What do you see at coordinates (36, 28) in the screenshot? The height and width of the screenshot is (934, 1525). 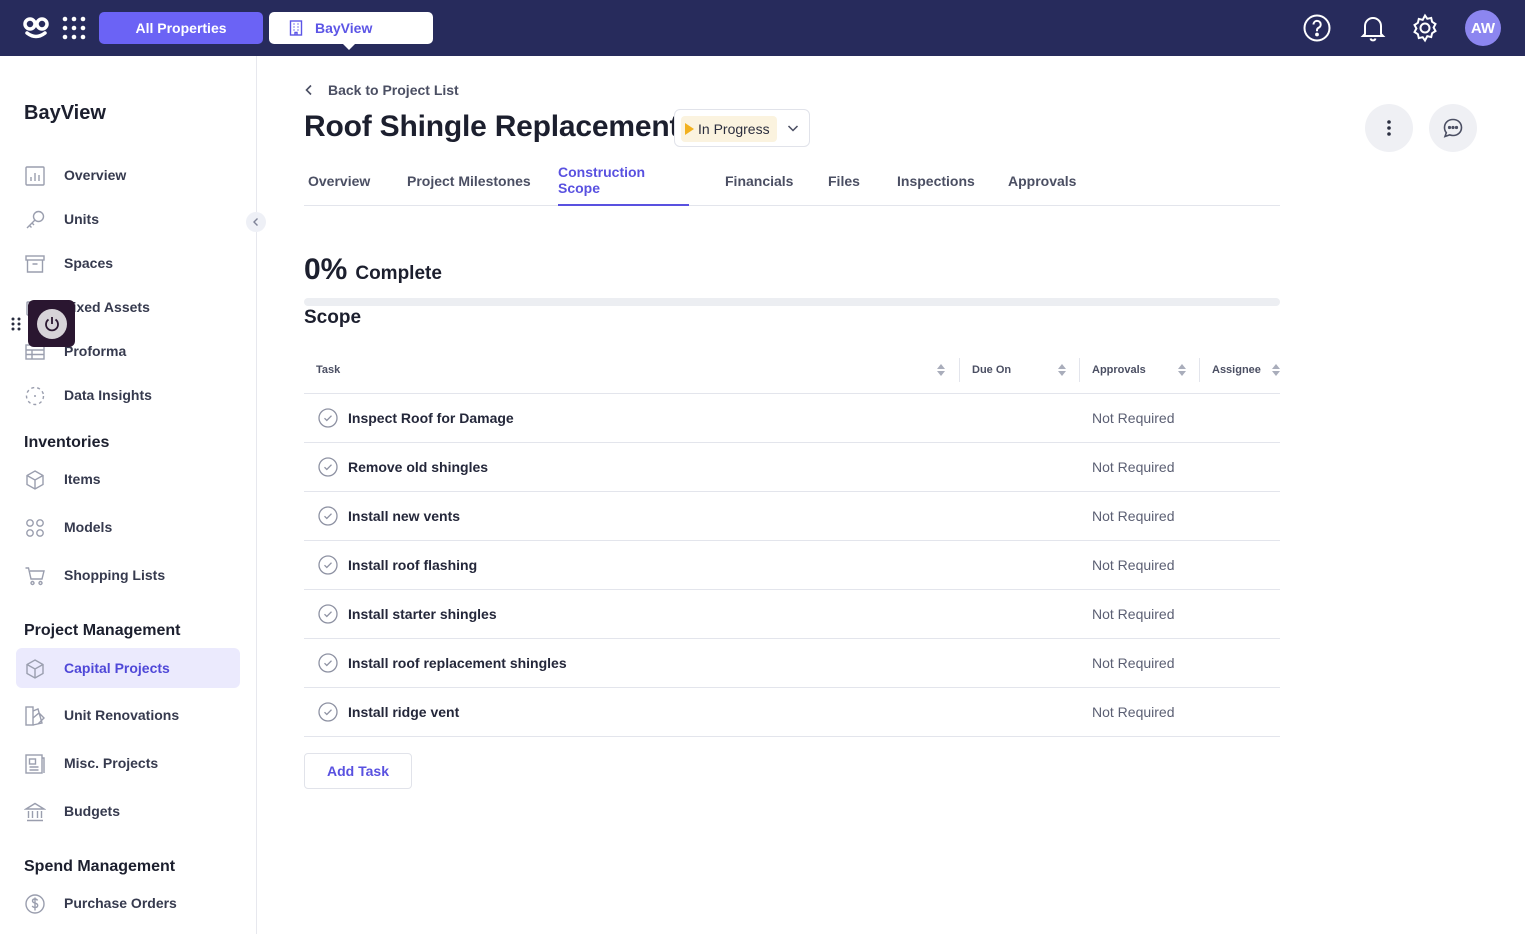 I see `logo-icon` at bounding box center [36, 28].